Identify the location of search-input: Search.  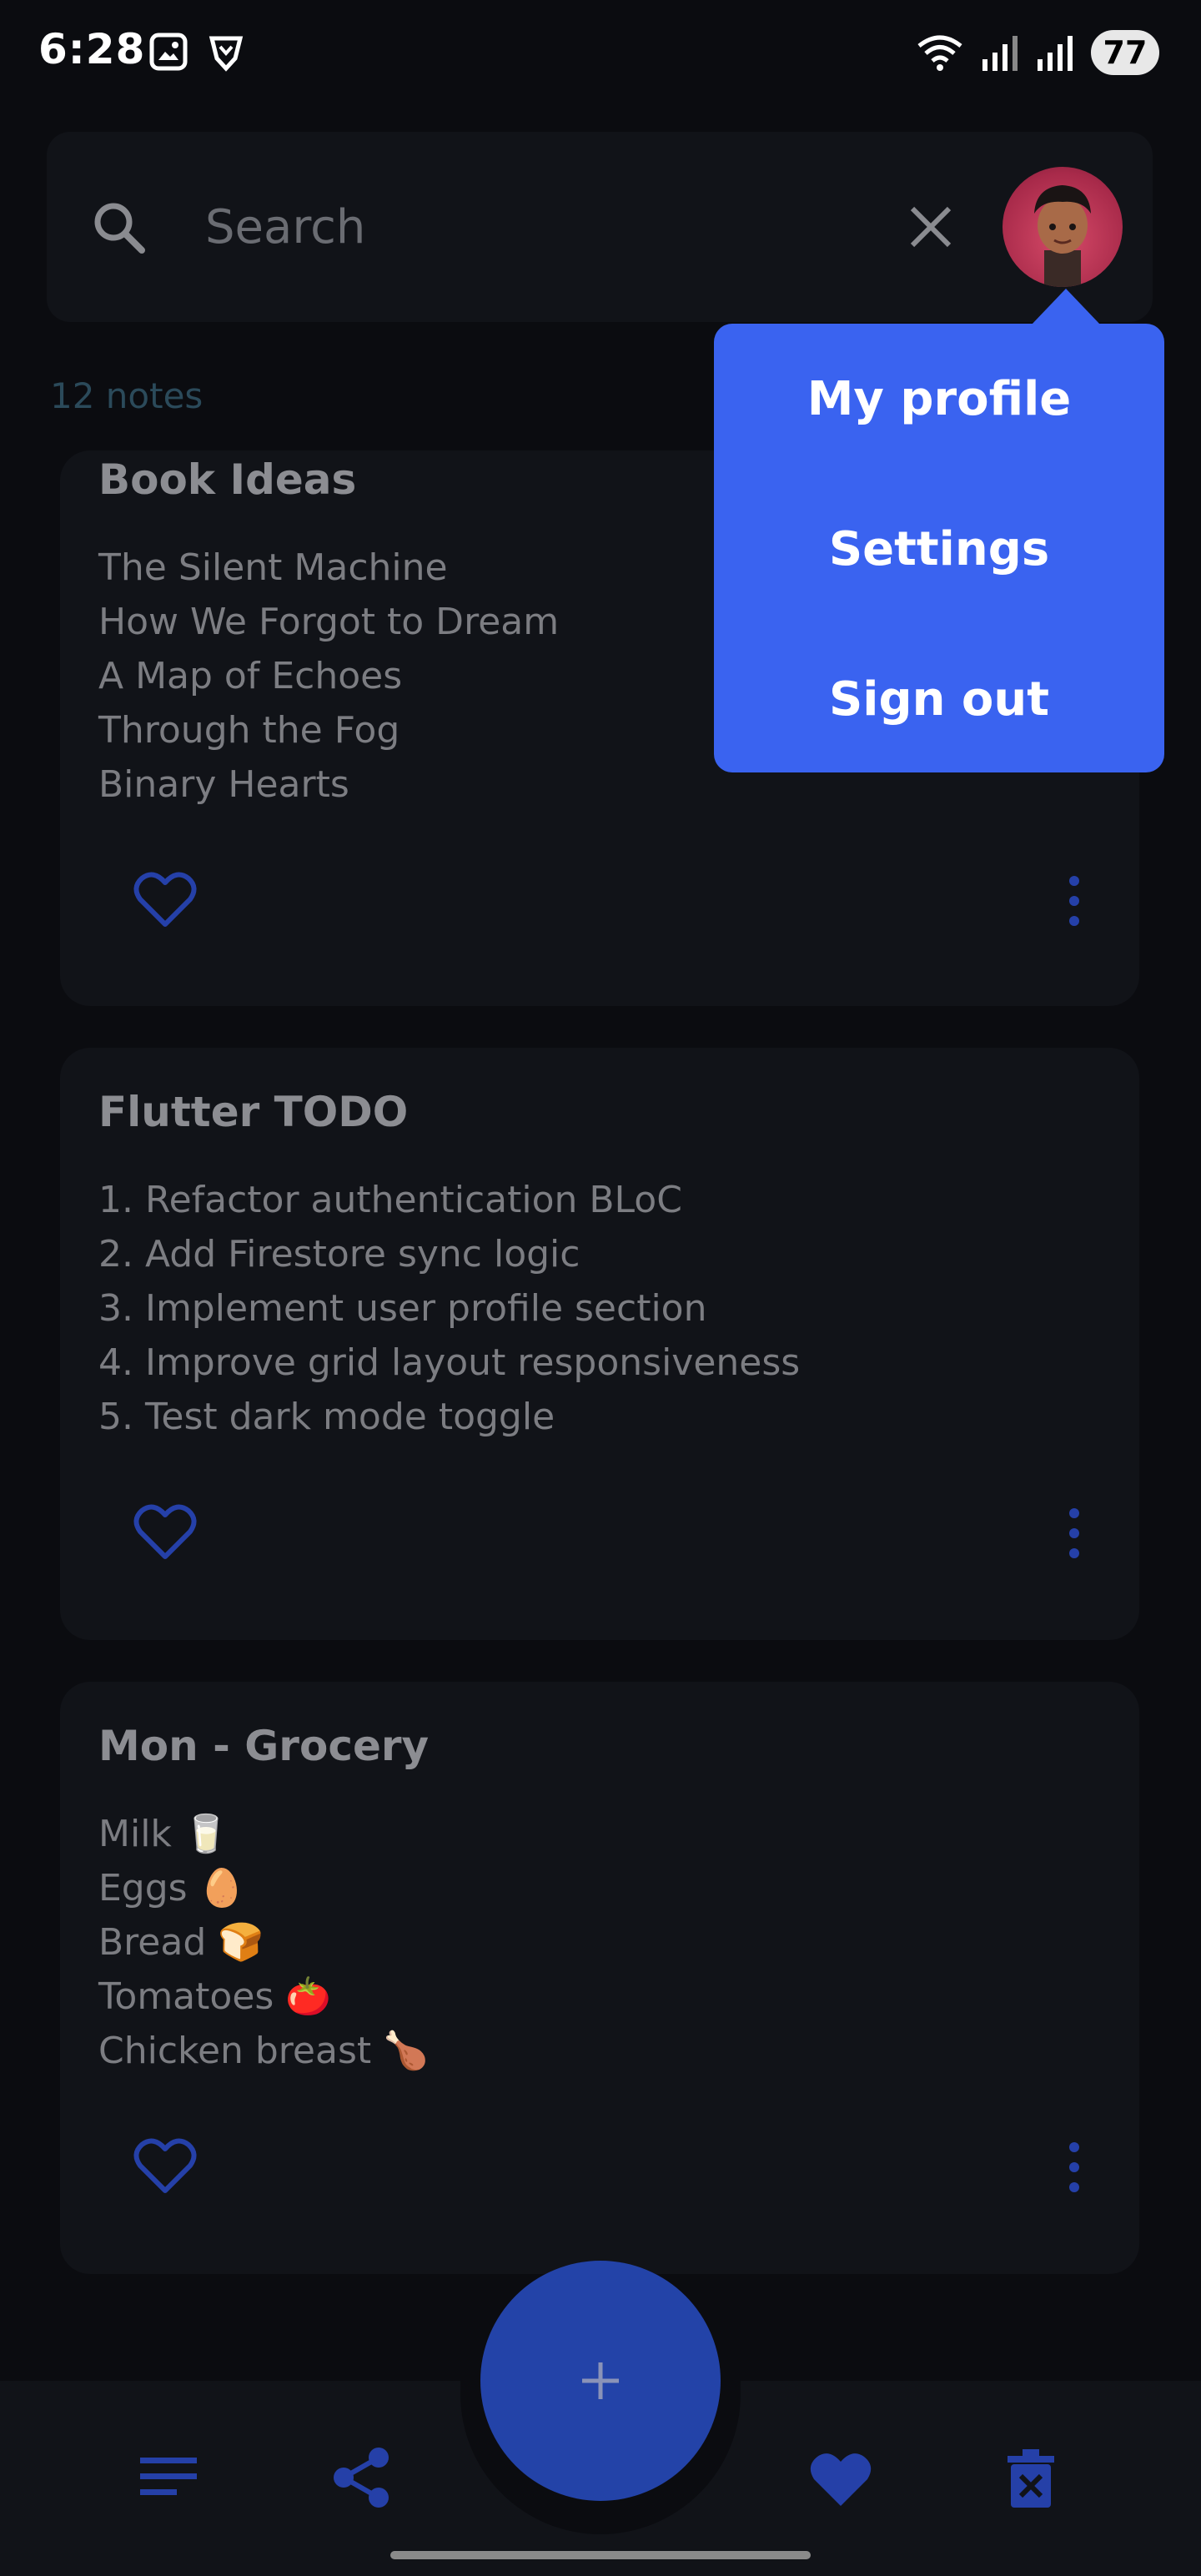
(285, 227).